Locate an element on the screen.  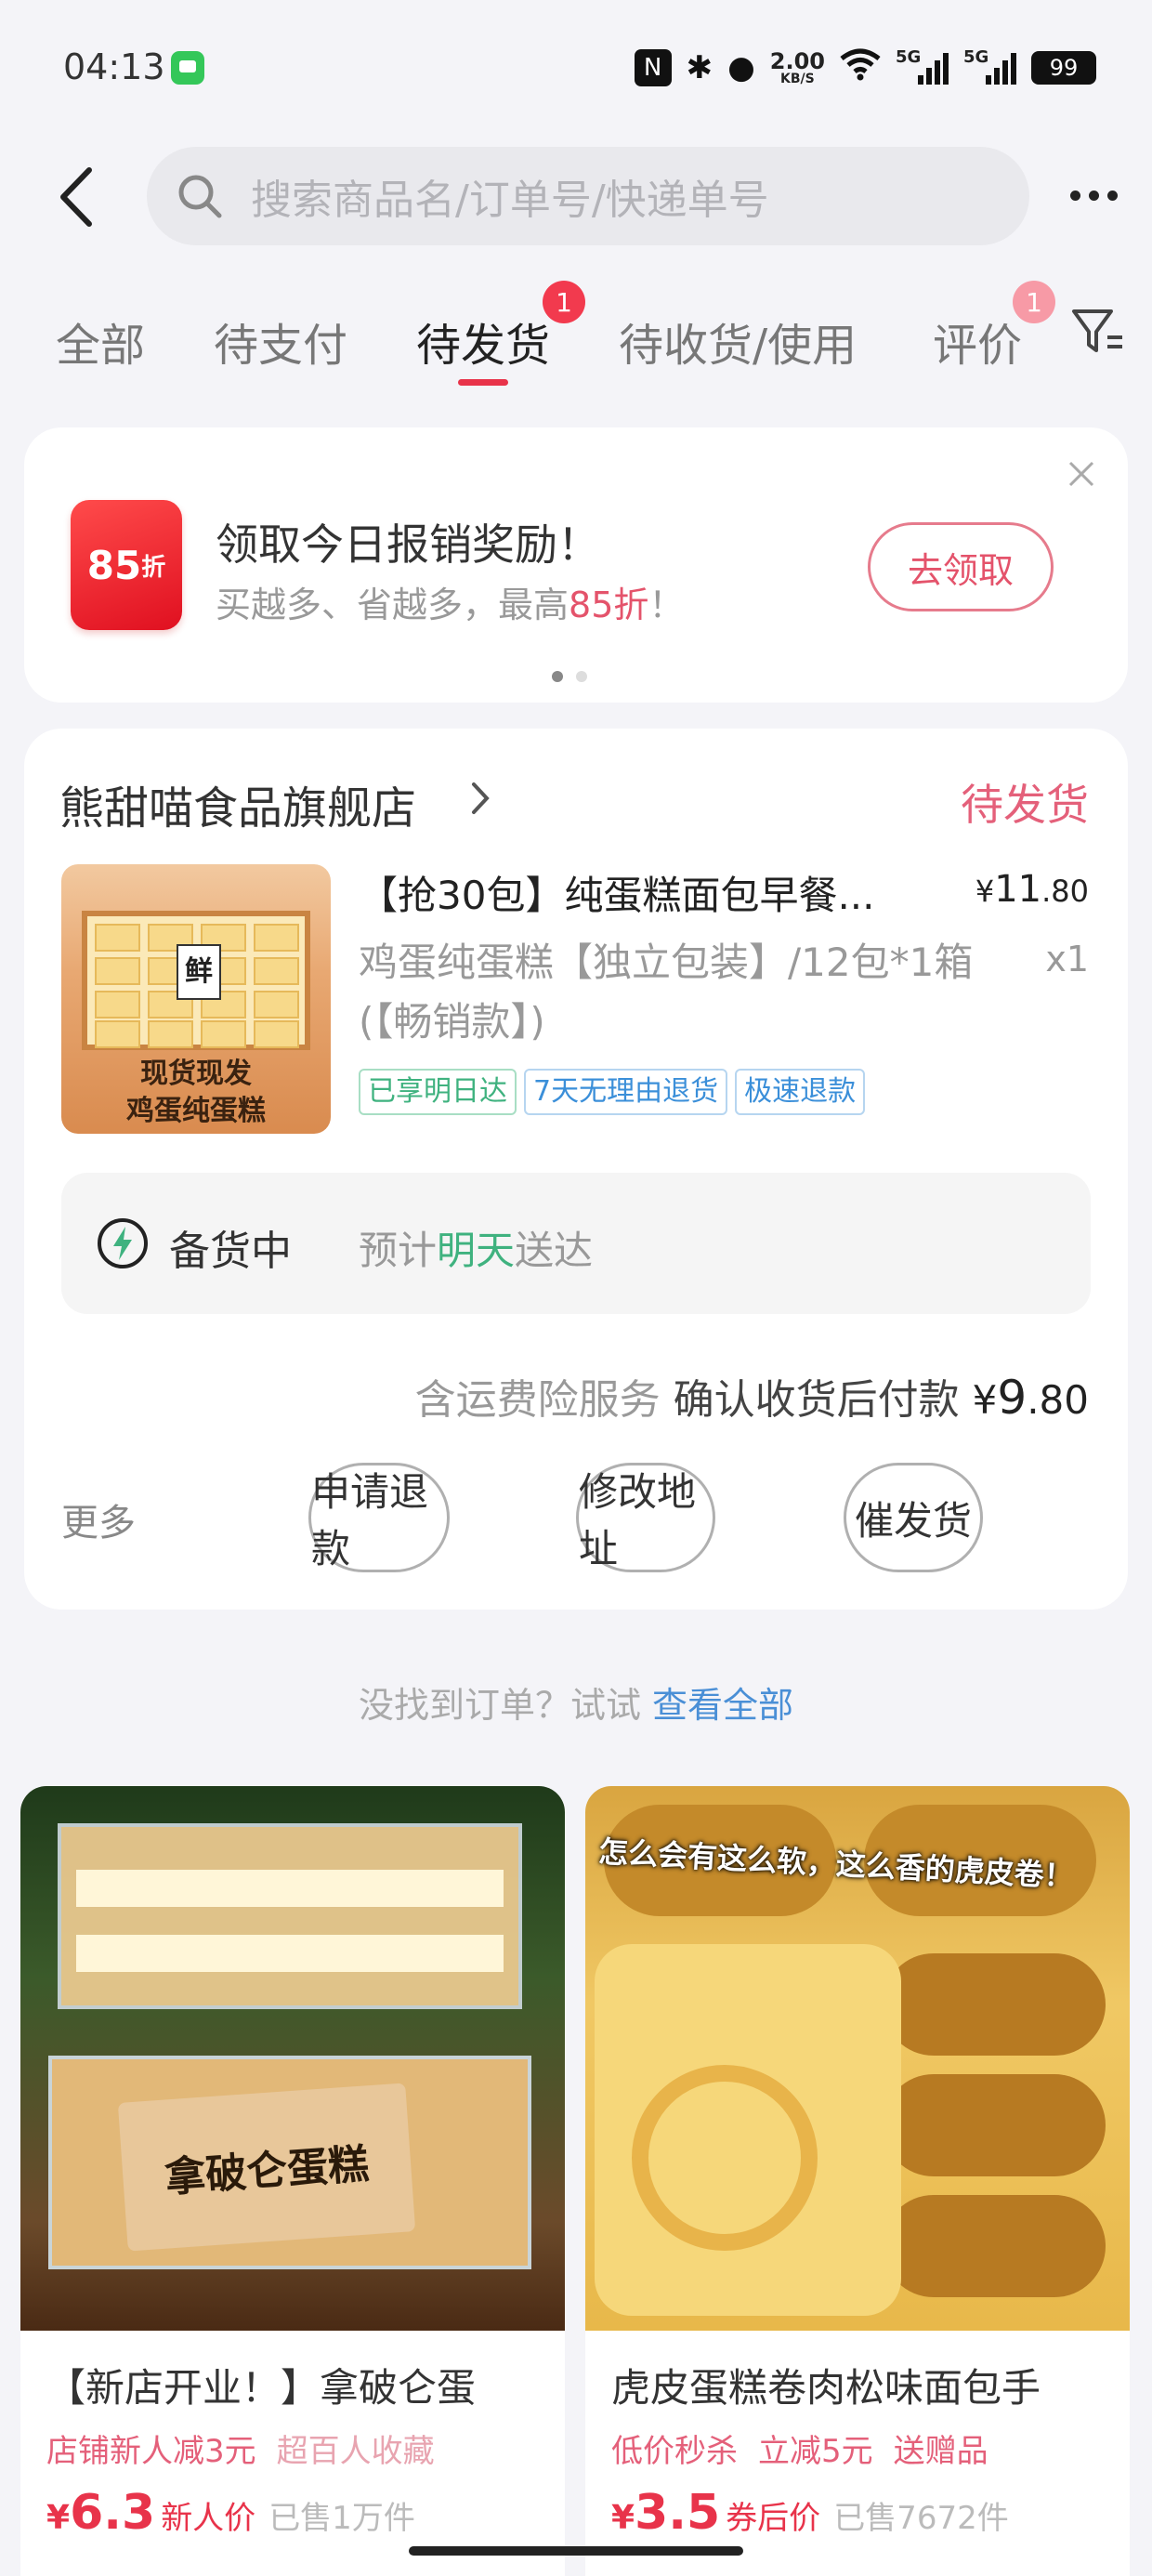
recommendation-price: ¥3.5 券后价 已售7672件 is located at coordinates (810, 2513).